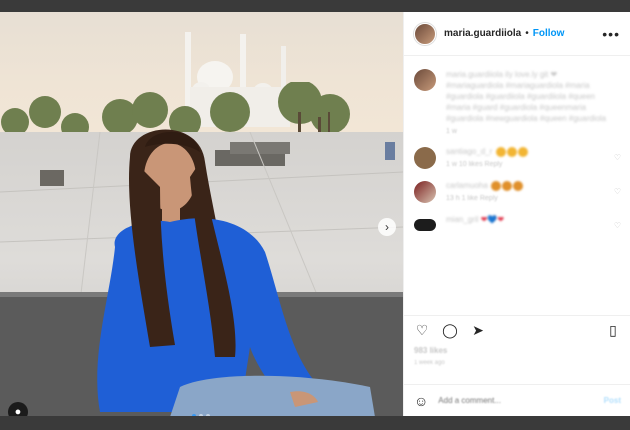  What do you see at coordinates (613, 330) in the screenshot?
I see `bookmark-icon: ▯` at bounding box center [613, 330].